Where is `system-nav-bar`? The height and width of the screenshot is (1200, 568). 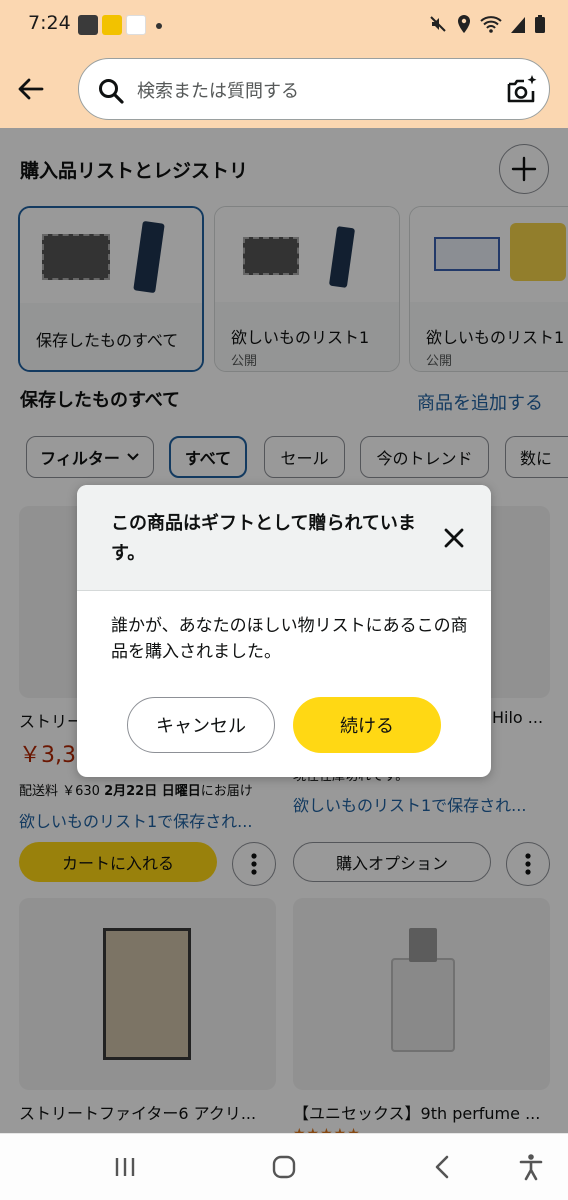
system-nav-bar is located at coordinates (284, 1166).